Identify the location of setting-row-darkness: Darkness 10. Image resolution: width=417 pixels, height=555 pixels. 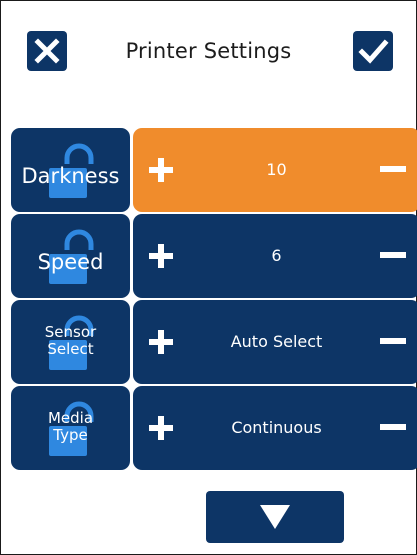
(214, 170).